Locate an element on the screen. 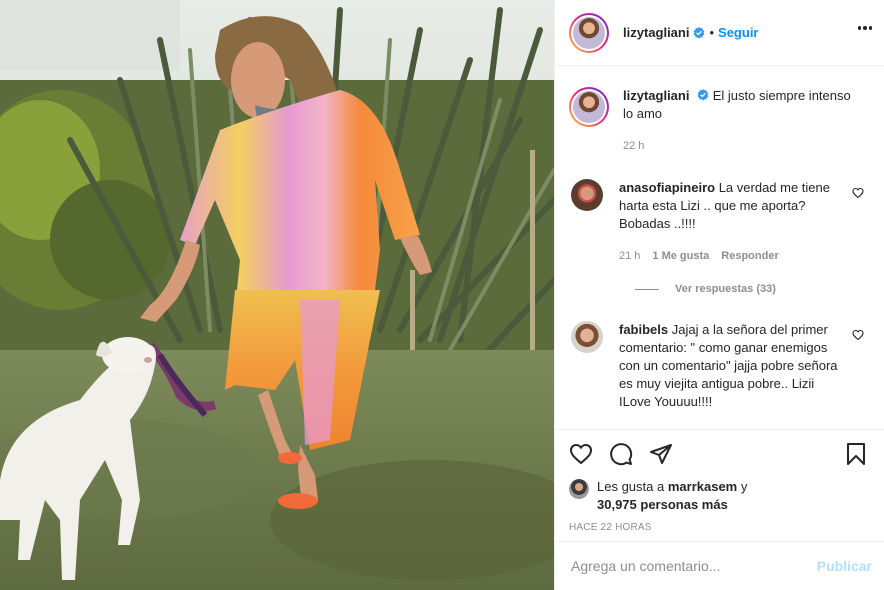 Image resolution: width=884 pixels, height=590 pixels. post-timeago: HACE 22 HORAS is located at coordinates (718, 527).